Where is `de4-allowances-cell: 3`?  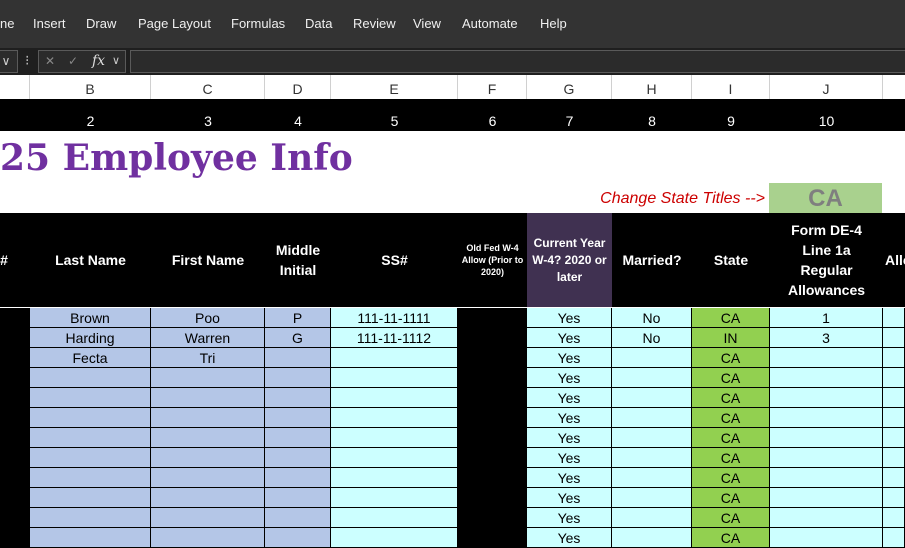
de4-allowances-cell: 3 is located at coordinates (826, 338).